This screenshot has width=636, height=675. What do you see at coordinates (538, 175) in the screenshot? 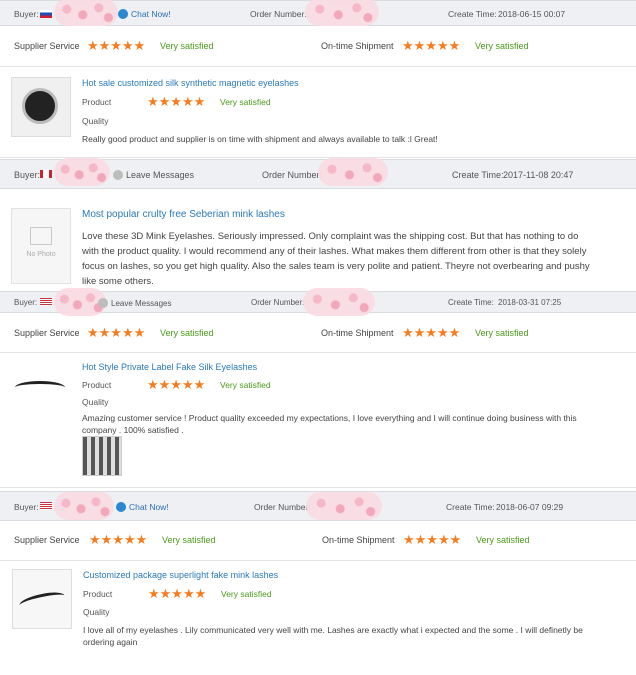
I see `create-time-value: 2017-11-08 20:47` at bounding box center [538, 175].